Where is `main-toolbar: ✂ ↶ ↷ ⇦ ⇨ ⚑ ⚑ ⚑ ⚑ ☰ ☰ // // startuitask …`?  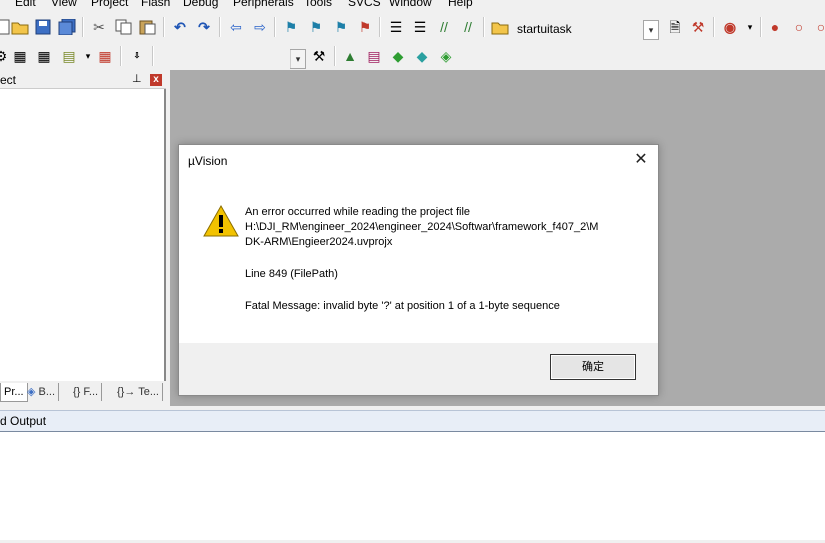
main-toolbar: ✂ ↶ ↷ ⇦ ⇨ ⚑ ⚑ ⚑ ⚑ ☰ ☰ // // startuitask … is located at coordinates (412, 27).